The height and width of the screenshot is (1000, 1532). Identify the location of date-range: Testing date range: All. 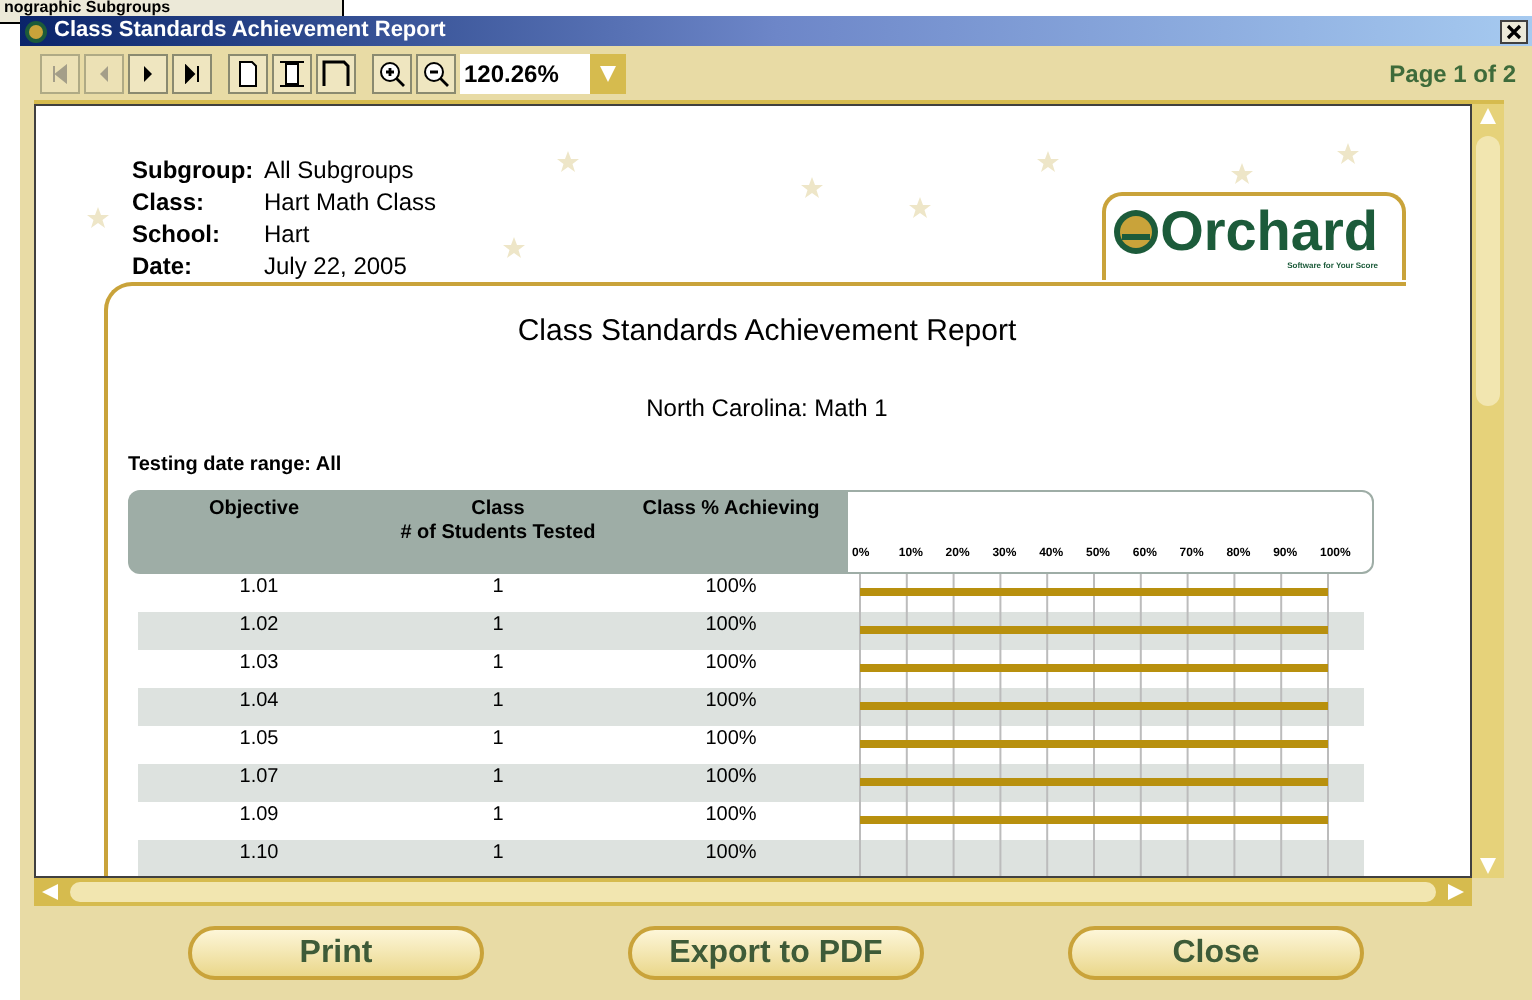
(236, 466).